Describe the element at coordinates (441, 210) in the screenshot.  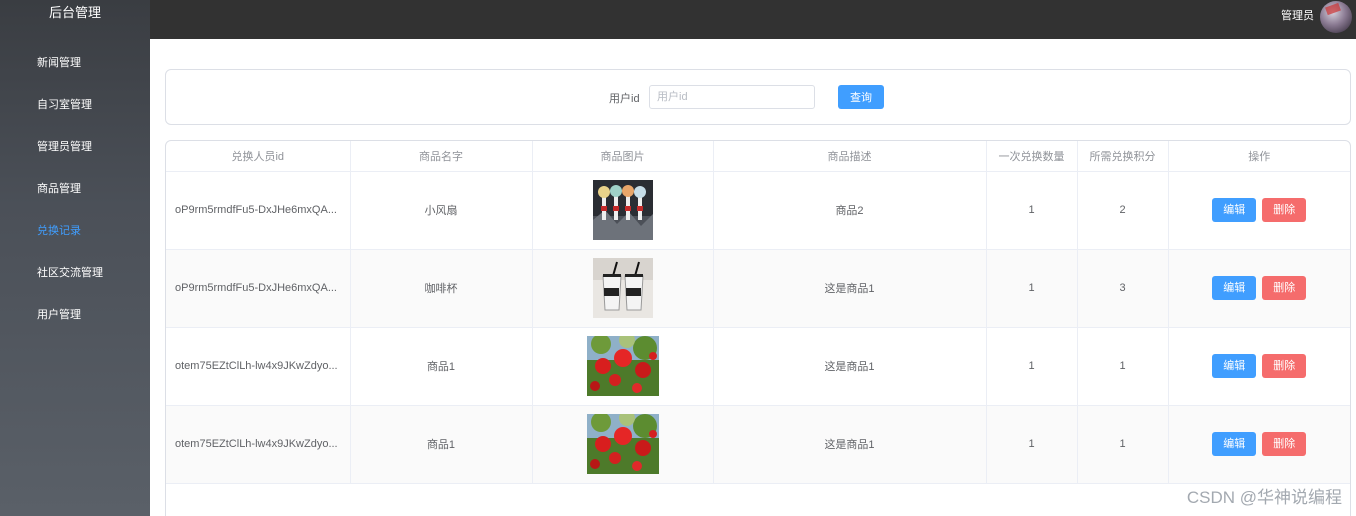
I see `cell-product-name: 小风扇` at that location.